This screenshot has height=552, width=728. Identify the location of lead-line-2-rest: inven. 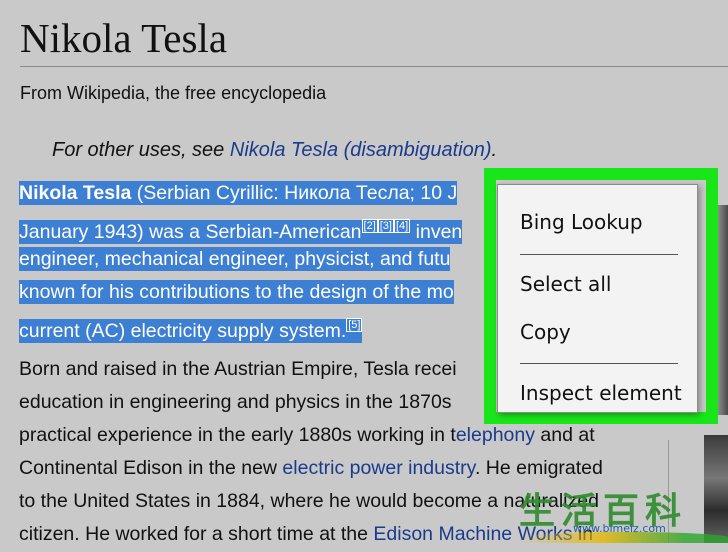
(436, 232).